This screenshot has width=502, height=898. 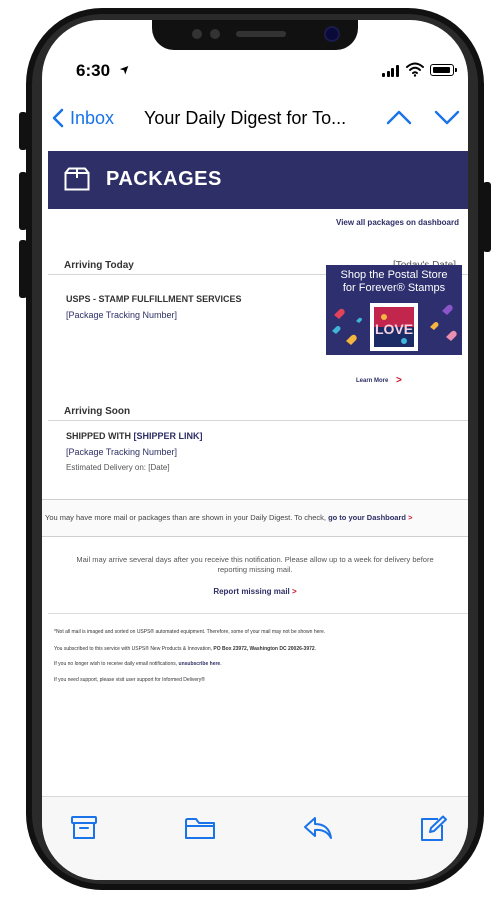 I want to click on estimated-delivery: Estimated Delivery on: [Date], so click(x=118, y=467).